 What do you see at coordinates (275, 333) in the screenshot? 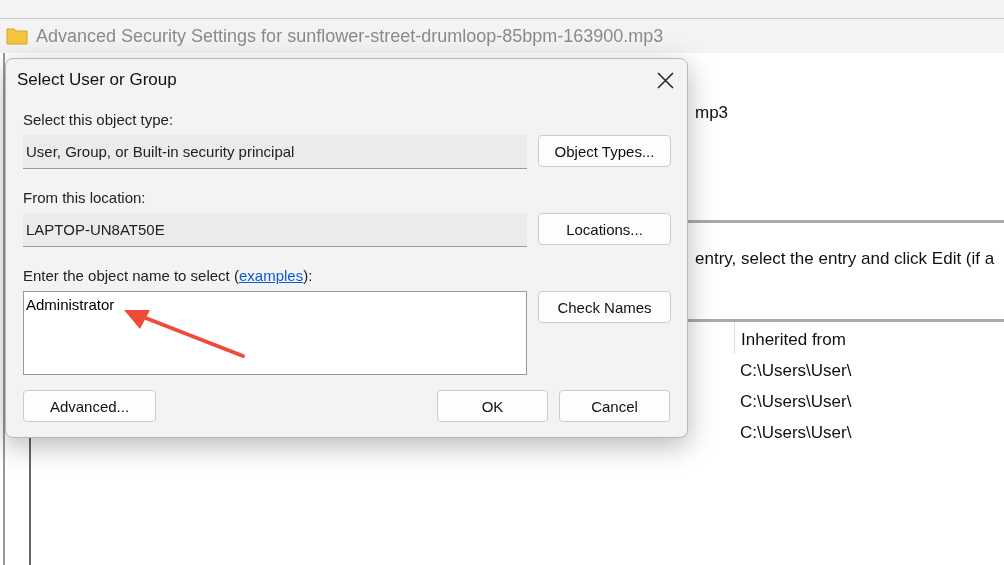
I see `object-name-field: Administrator` at bounding box center [275, 333].